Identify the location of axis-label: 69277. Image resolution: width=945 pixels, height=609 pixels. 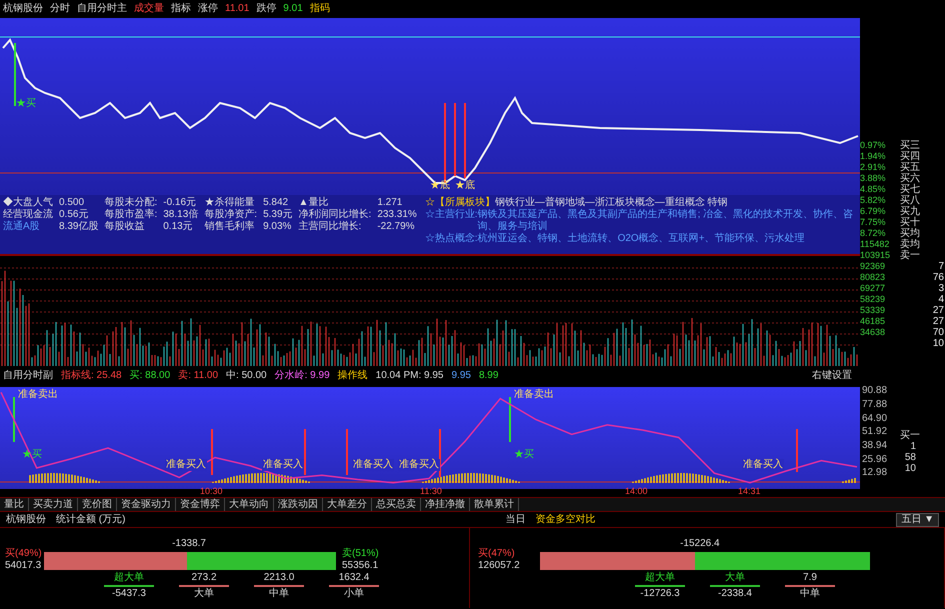
(873, 288).